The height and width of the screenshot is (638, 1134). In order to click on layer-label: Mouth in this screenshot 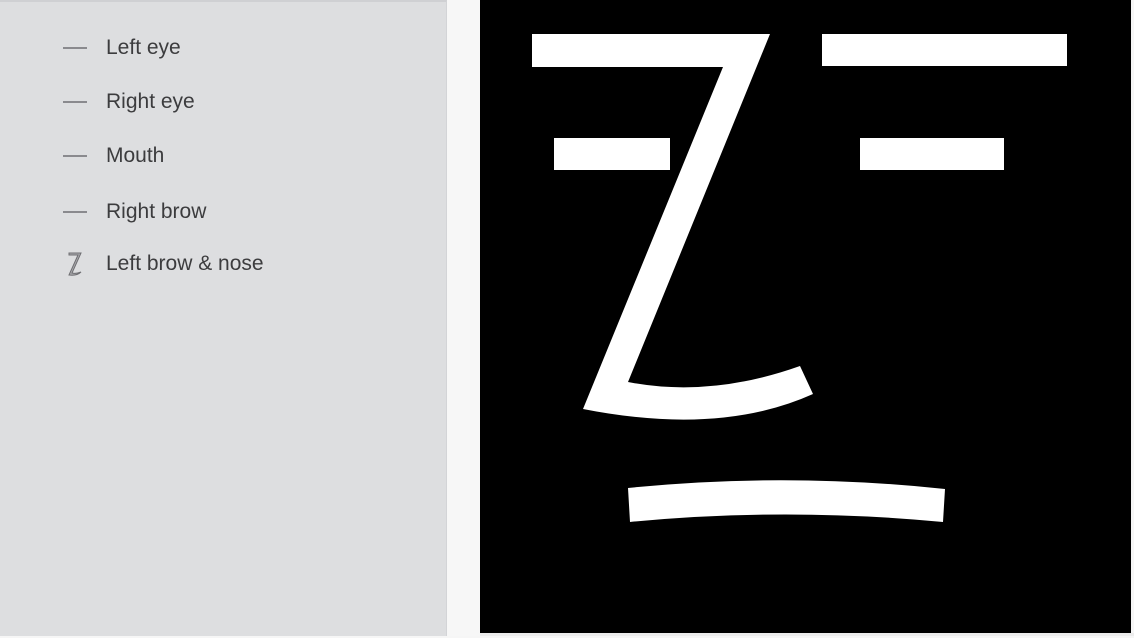, I will do `click(135, 155)`.